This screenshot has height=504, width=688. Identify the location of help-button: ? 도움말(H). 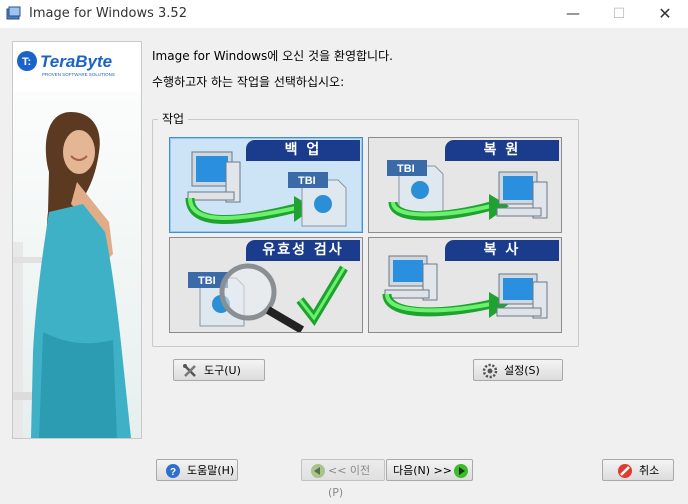
(197, 470).